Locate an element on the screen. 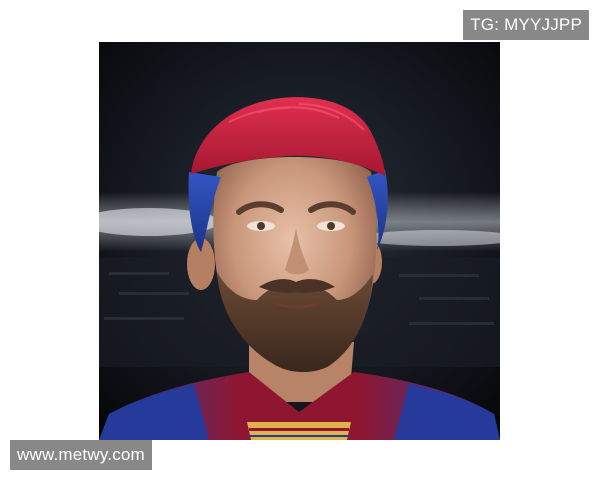  watermark-top-right: TG: MYYJJPP is located at coordinates (526, 25).